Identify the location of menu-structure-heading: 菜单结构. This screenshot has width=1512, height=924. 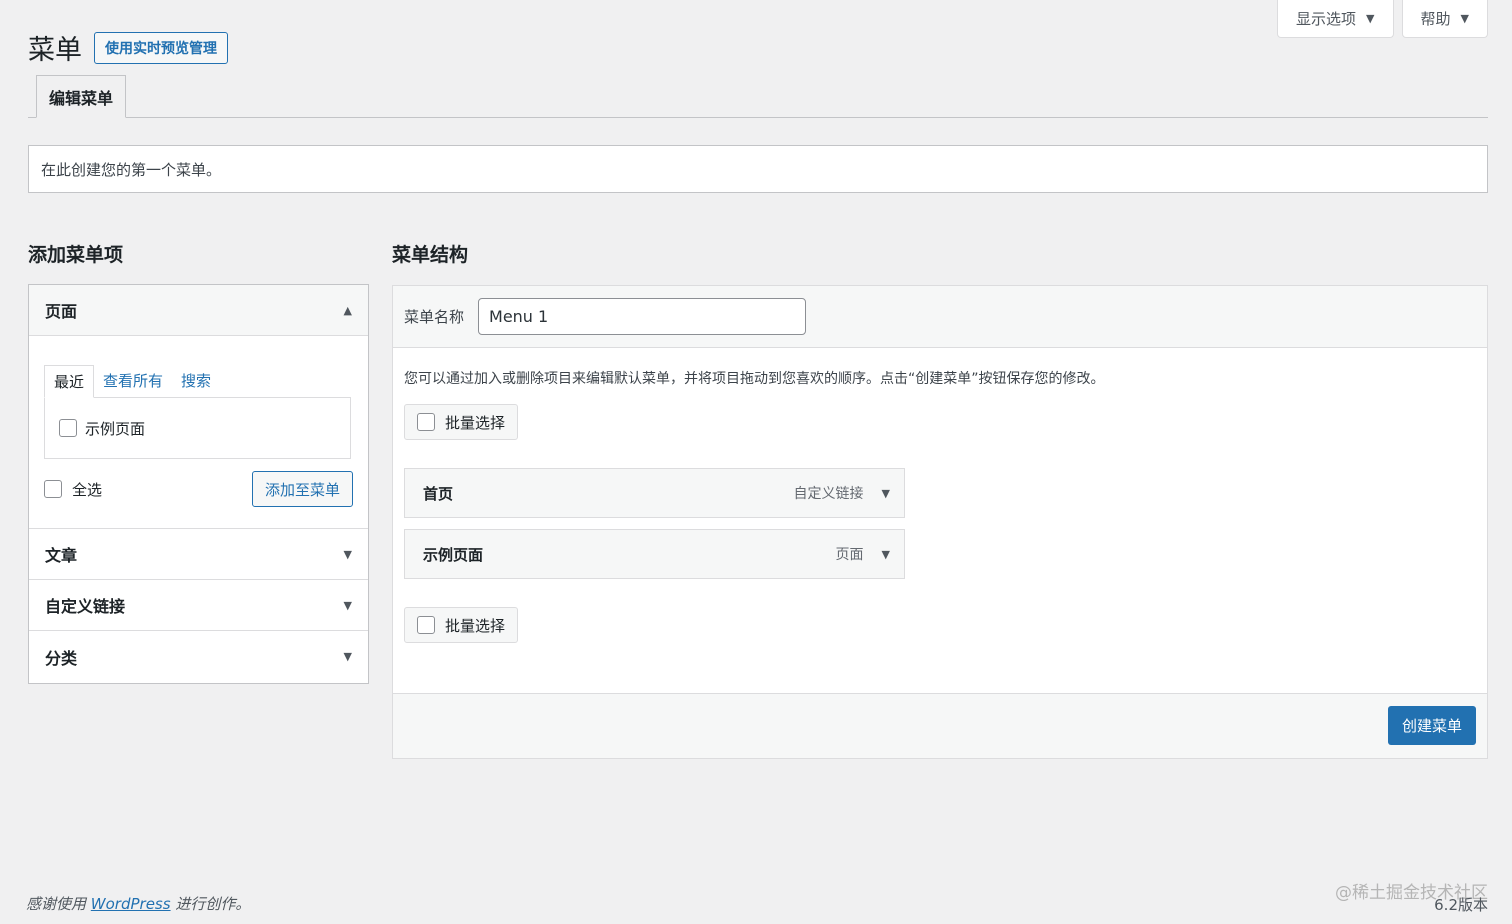
(430, 255).